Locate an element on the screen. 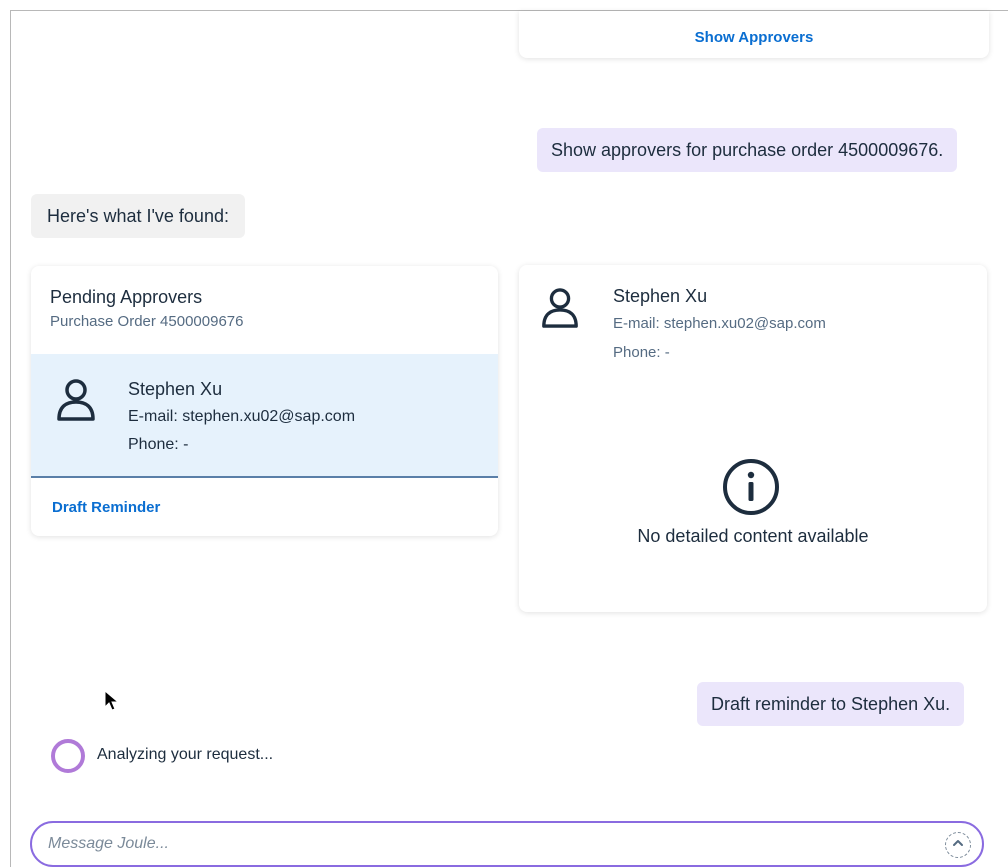 The width and height of the screenshot is (1008, 867). no-content-message: No detailed content available is located at coordinates (753, 536).